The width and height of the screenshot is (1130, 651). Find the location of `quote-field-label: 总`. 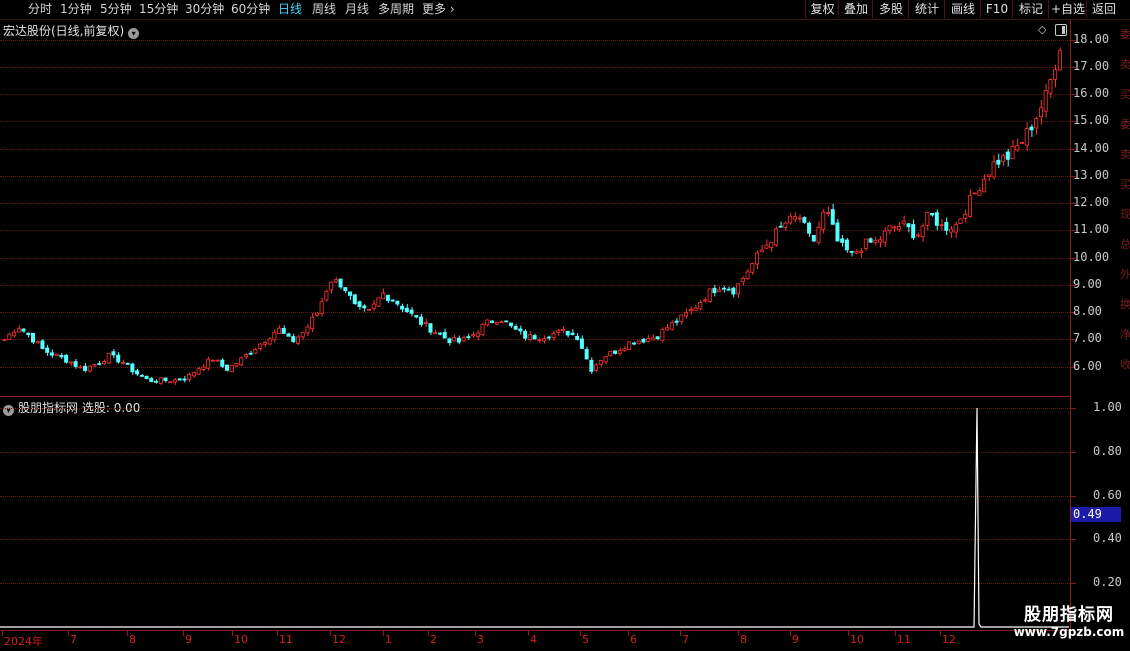

quote-field-label: 总 is located at coordinates (1125, 244).